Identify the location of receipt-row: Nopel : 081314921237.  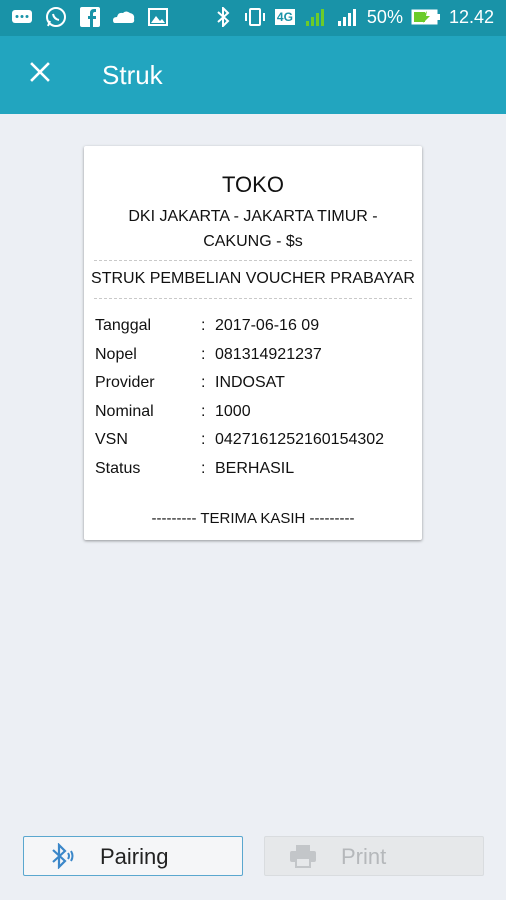
(255, 358).